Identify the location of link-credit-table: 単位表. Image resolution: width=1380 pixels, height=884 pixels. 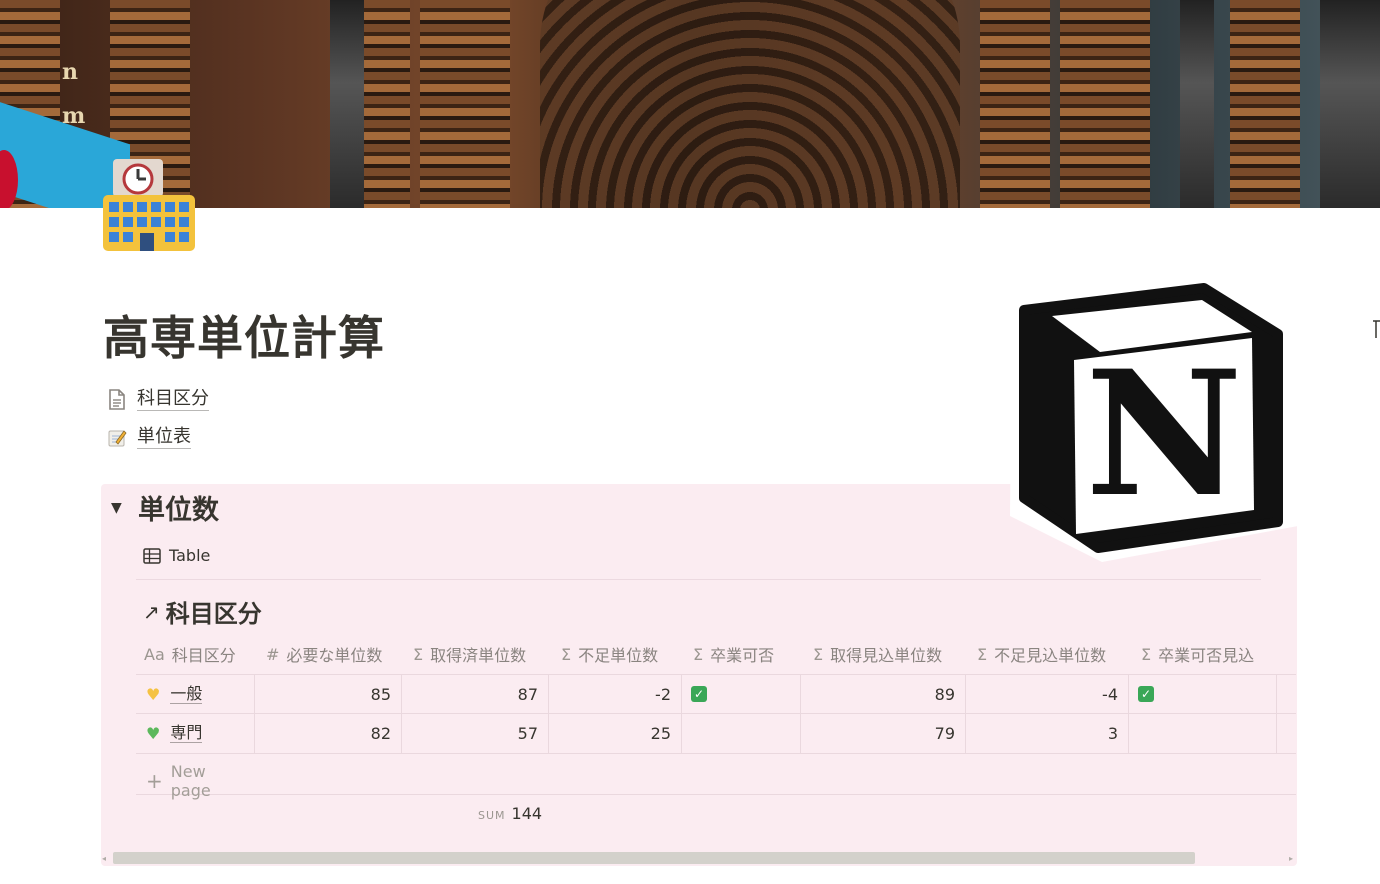
(149, 437).